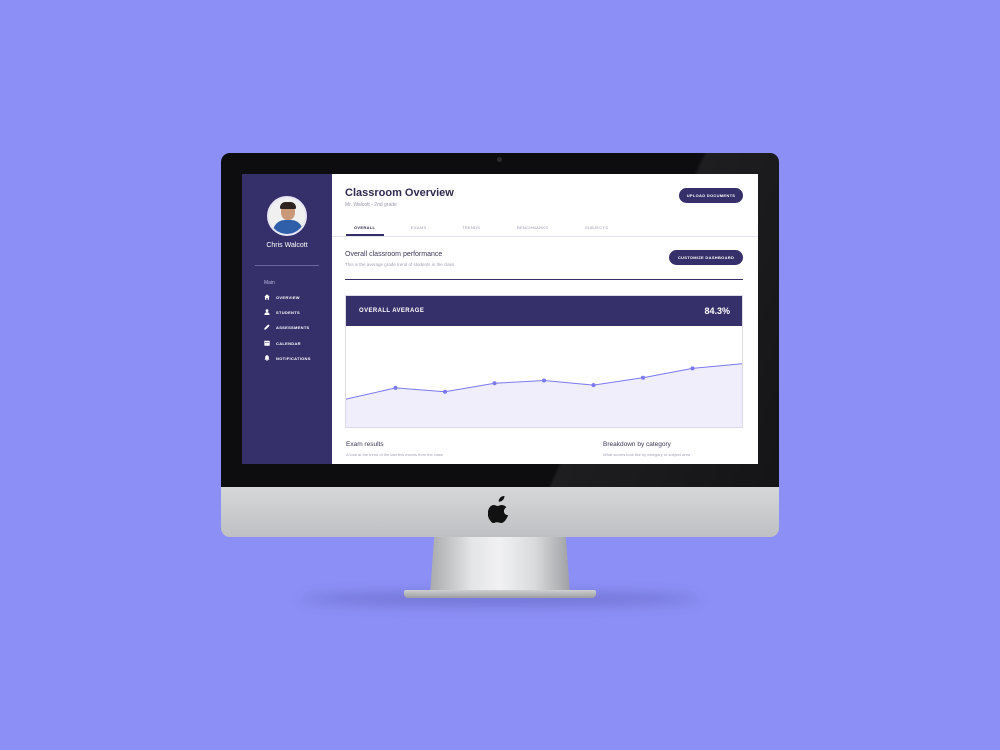  I want to click on calendar-icon, so click(267, 343).